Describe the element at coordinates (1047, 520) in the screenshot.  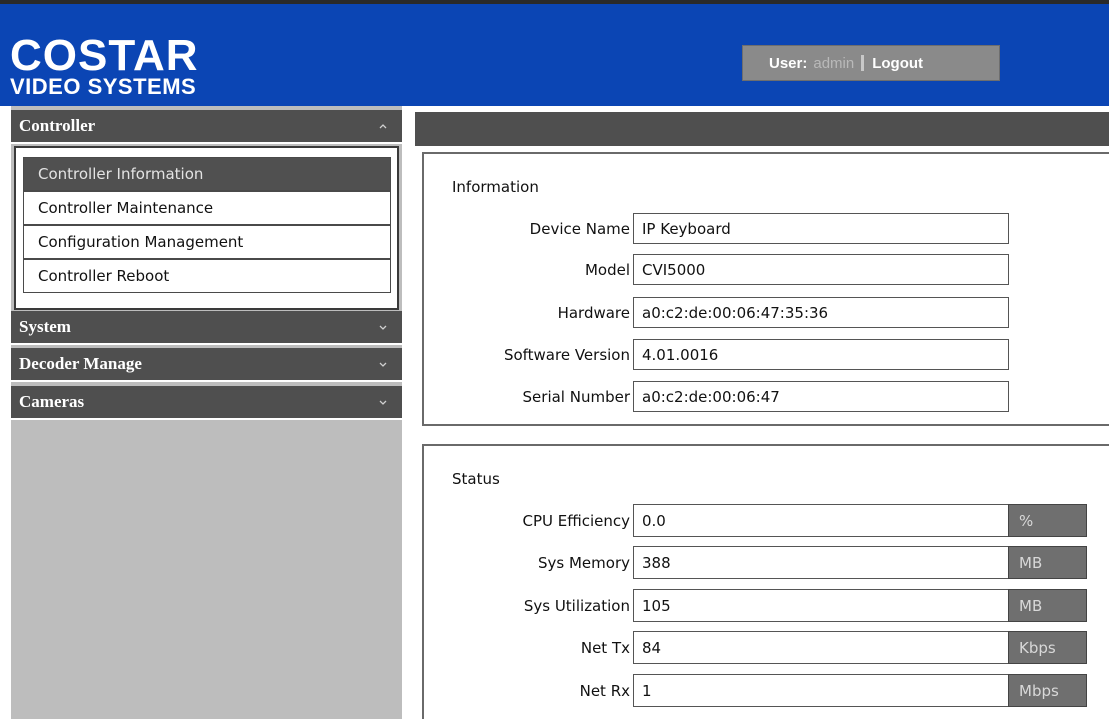
I see `cpu-efficiency-unit: %` at that location.